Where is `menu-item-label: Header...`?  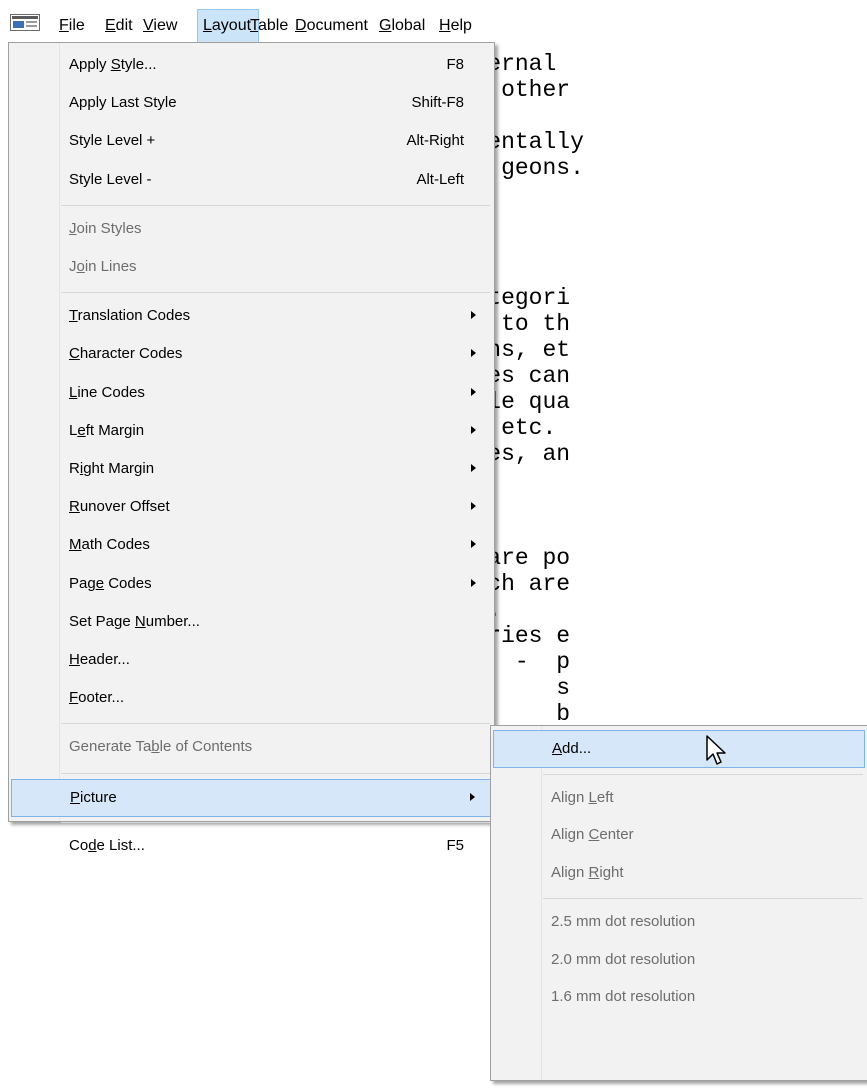 menu-item-label: Header... is located at coordinates (99, 659).